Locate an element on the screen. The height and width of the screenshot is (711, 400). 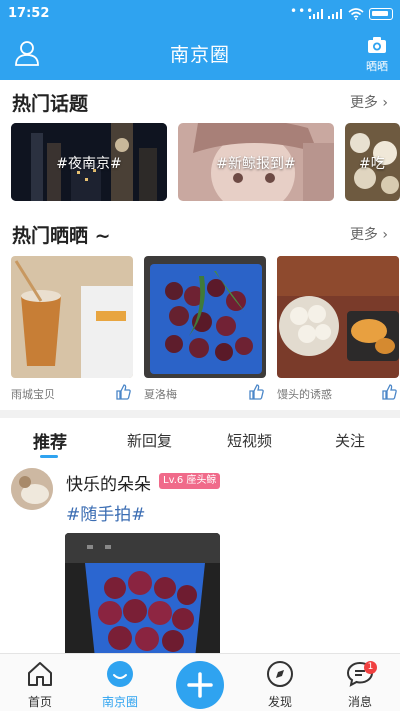
share-photo-label: 晒晒 is located at coordinates (377, 66).